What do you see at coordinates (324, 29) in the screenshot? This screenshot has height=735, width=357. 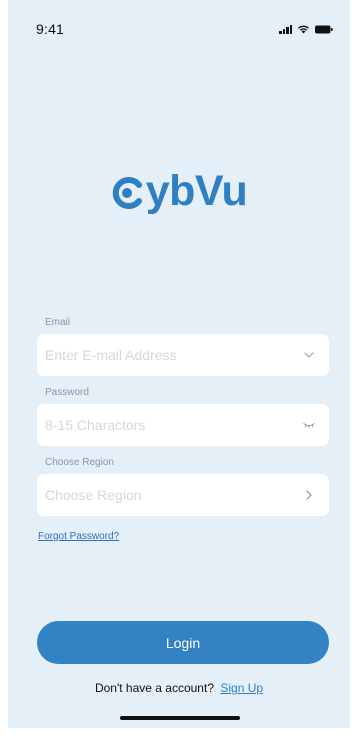 I see `battery-icon` at bounding box center [324, 29].